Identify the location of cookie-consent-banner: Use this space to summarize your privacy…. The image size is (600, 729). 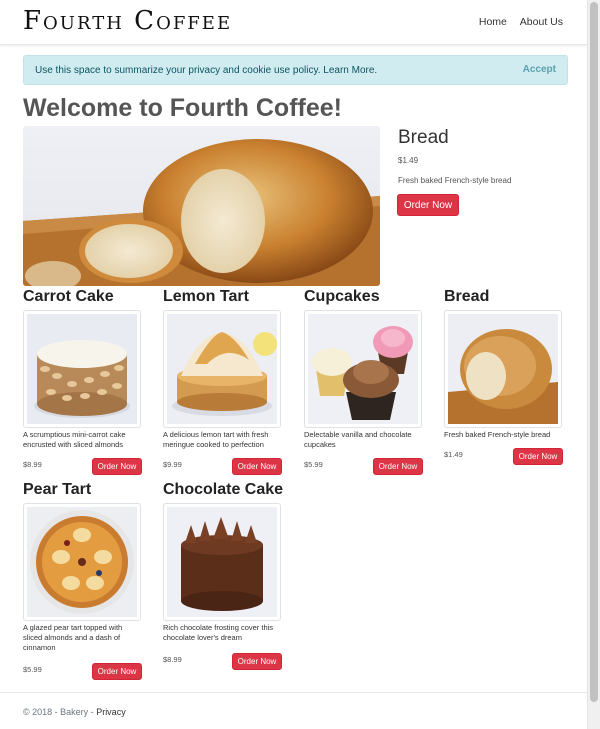
(295, 70).